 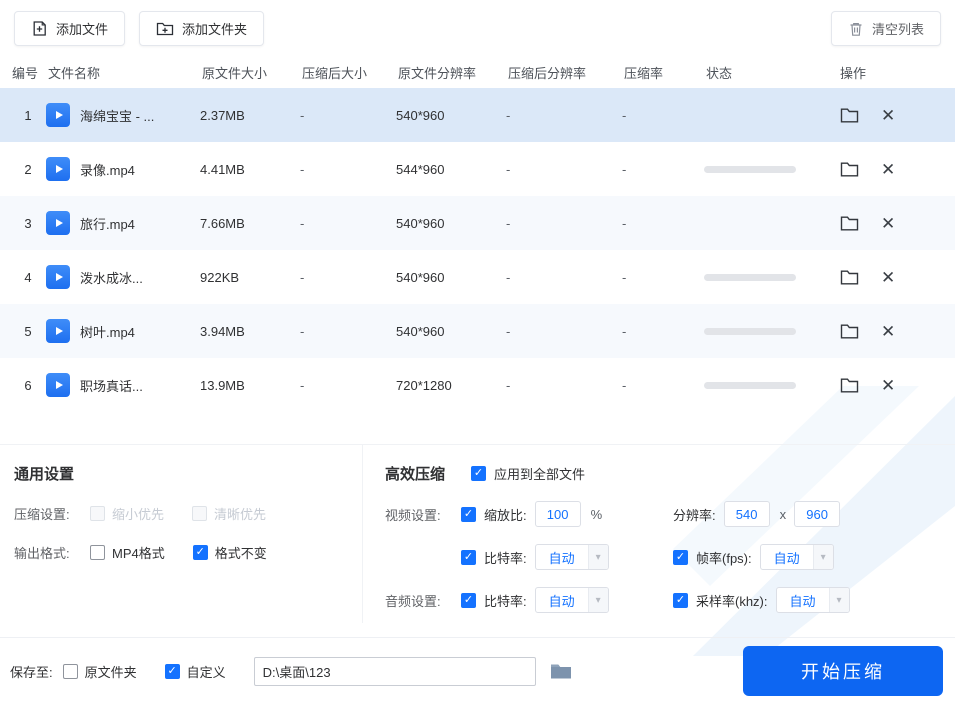 I want to click on fps-checkbox, so click(x=680, y=557).